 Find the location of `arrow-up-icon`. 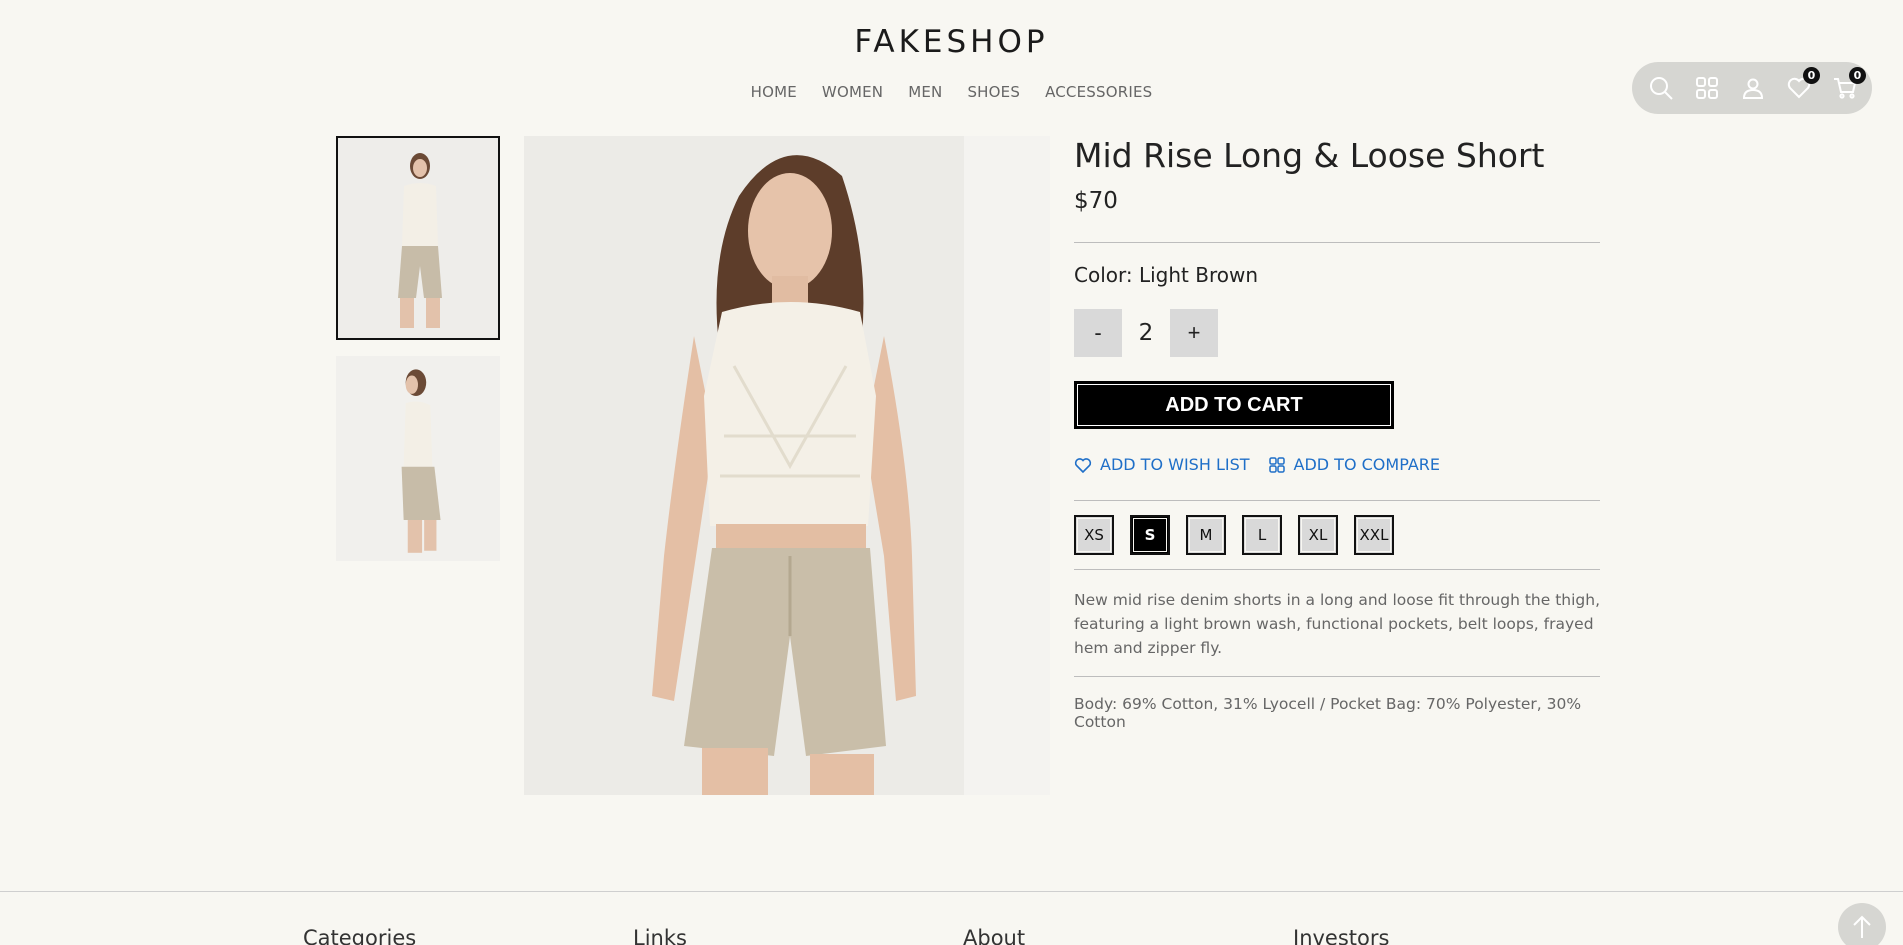

arrow-up-icon is located at coordinates (1862, 926).